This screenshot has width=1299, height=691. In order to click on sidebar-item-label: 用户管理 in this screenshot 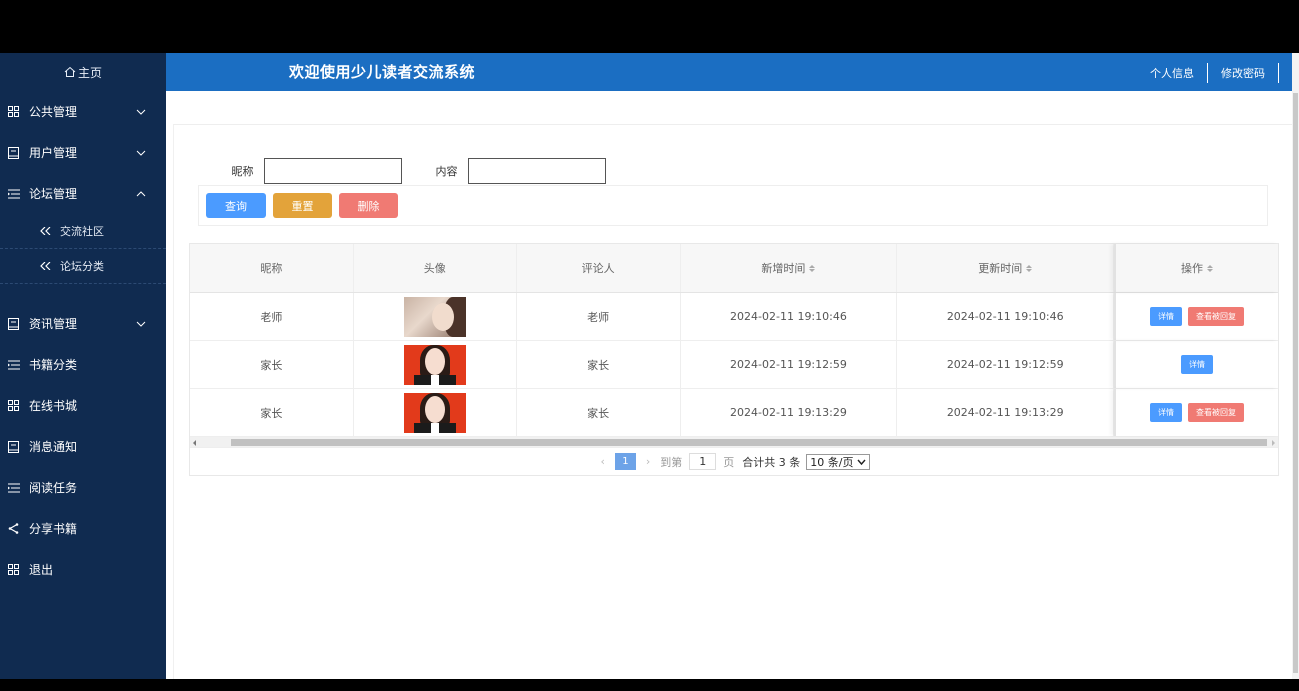, I will do `click(53, 153)`.